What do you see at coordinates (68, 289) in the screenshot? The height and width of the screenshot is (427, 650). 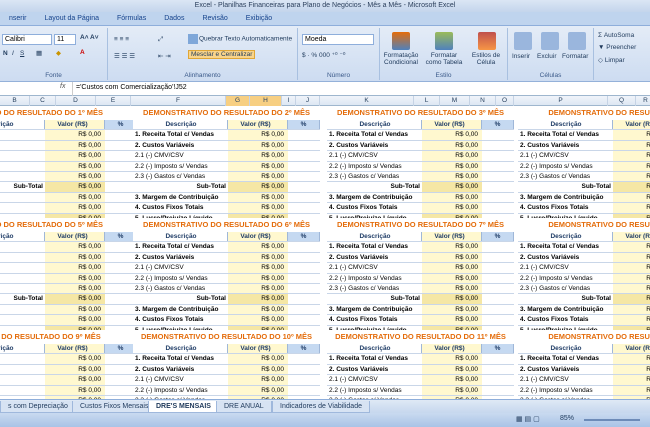 I see `dre-row: VendasR$ 0,00` at bounding box center [68, 289].